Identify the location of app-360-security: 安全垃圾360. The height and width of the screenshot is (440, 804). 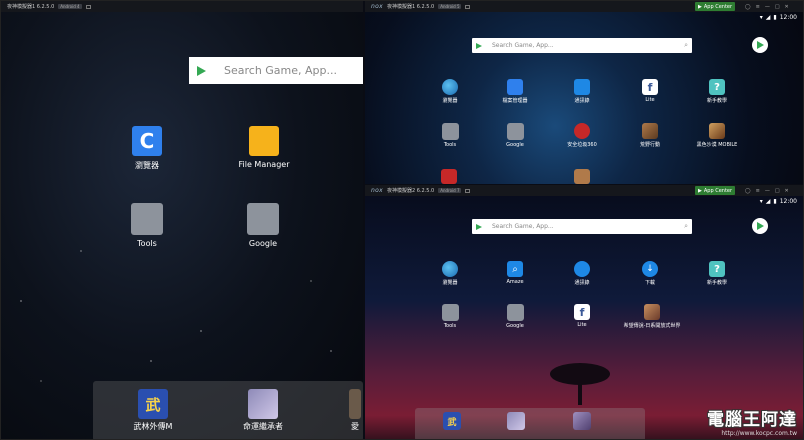
(582, 135).